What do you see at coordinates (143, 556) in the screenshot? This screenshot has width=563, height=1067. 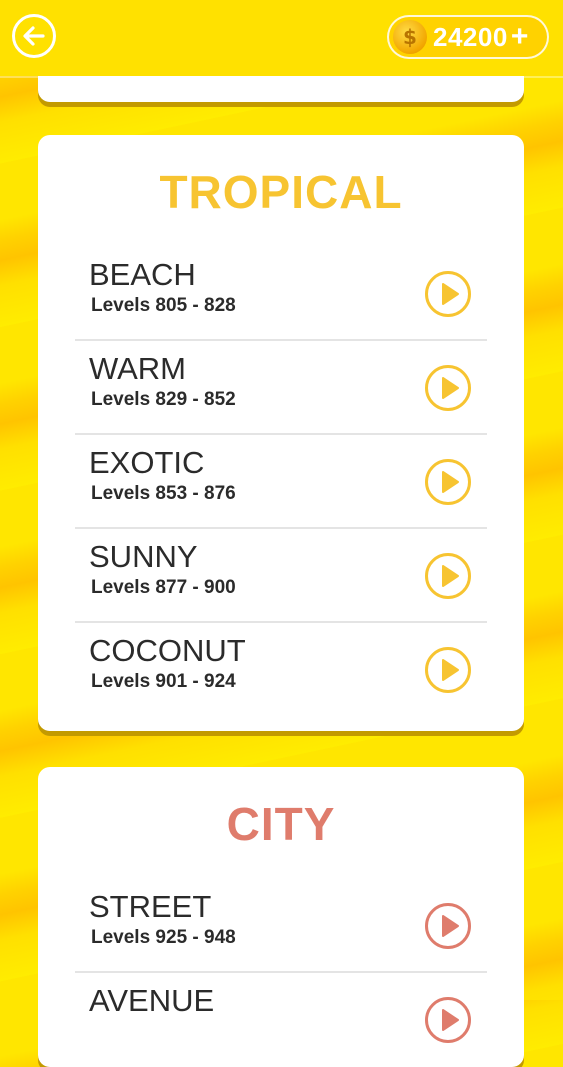 I see `item-name: SUNNY` at bounding box center [143, 556].